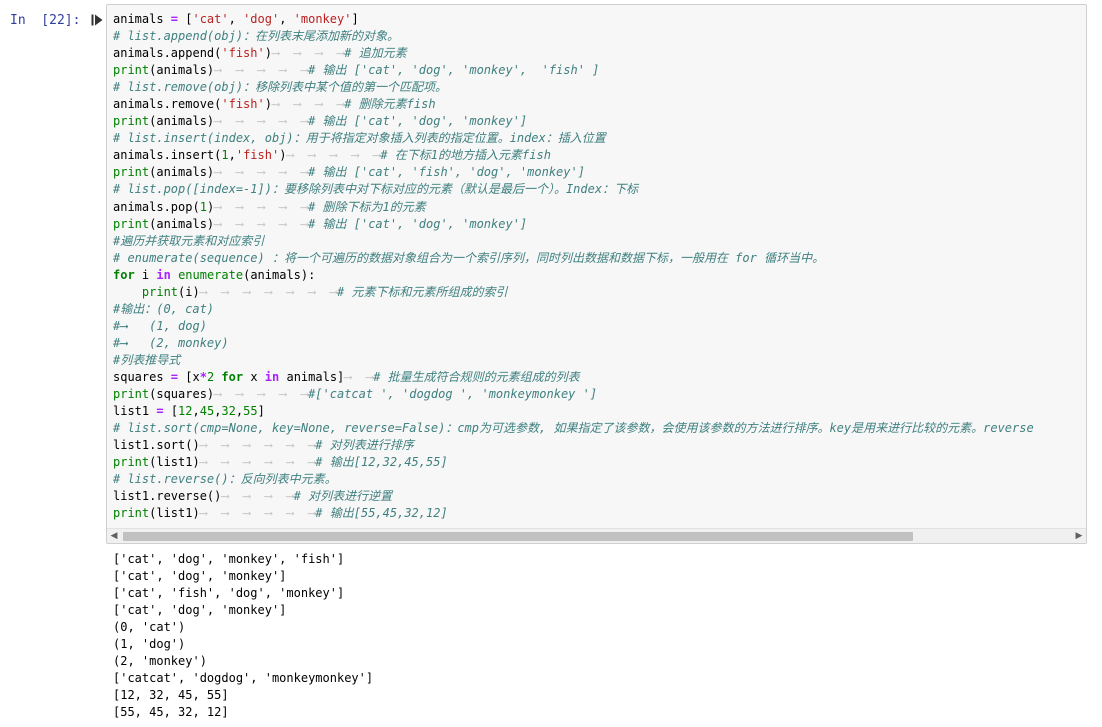 The image size is (1102, 727). What do you see at coordinates (135, 411) in the screenshot?
I see `code-token: list1` at bounding box center [135, 411].